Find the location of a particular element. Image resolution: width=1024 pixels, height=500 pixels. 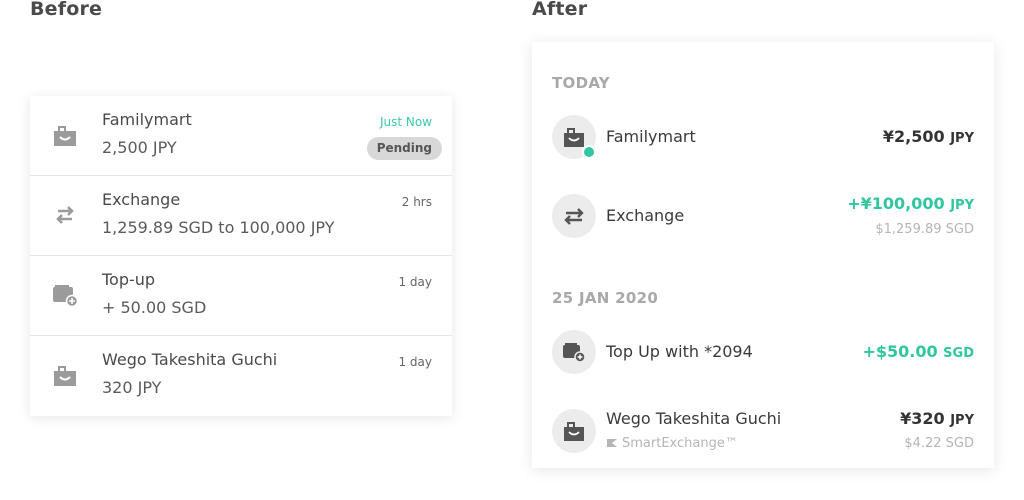

transaction-amount: 320 JPY is located at coordinates (132, 387).